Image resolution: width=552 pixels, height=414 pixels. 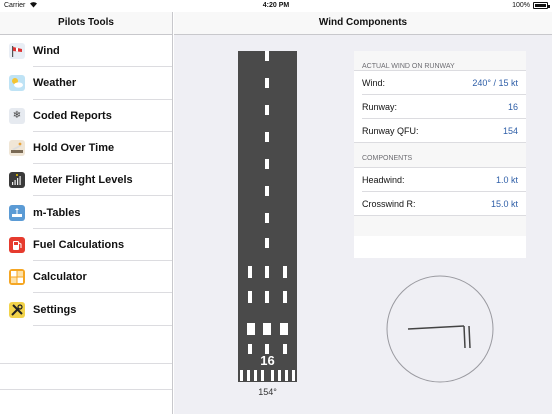 What do you see at coordinates (390, 131) in the screenshot?
I see `row-label: Runway QFU:` at bounding box center [390, 131].